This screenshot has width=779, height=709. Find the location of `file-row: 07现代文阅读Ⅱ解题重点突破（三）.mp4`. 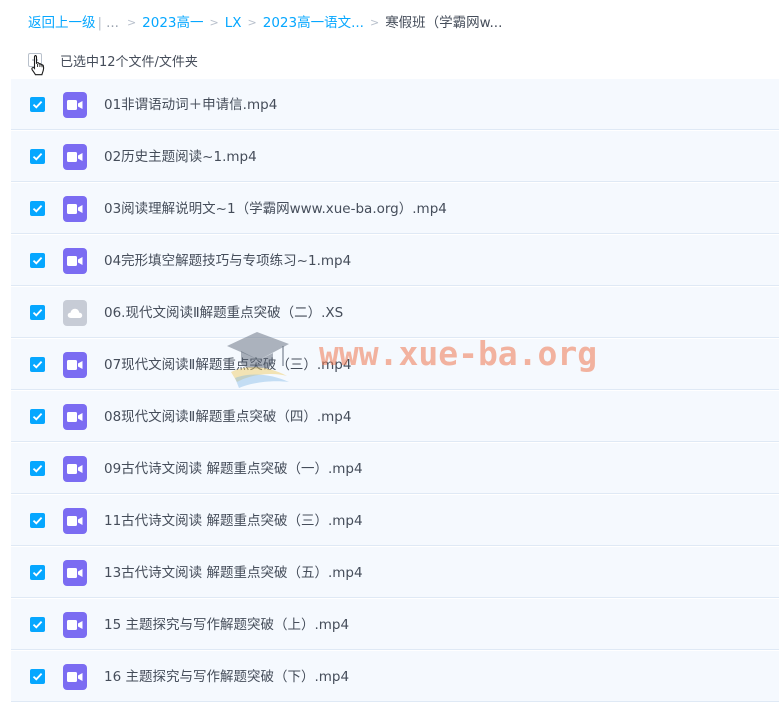

file-row: 07现代文阅读Ⅱ解题重点突破（三）.mp4 is located at coordinates (395, 364).